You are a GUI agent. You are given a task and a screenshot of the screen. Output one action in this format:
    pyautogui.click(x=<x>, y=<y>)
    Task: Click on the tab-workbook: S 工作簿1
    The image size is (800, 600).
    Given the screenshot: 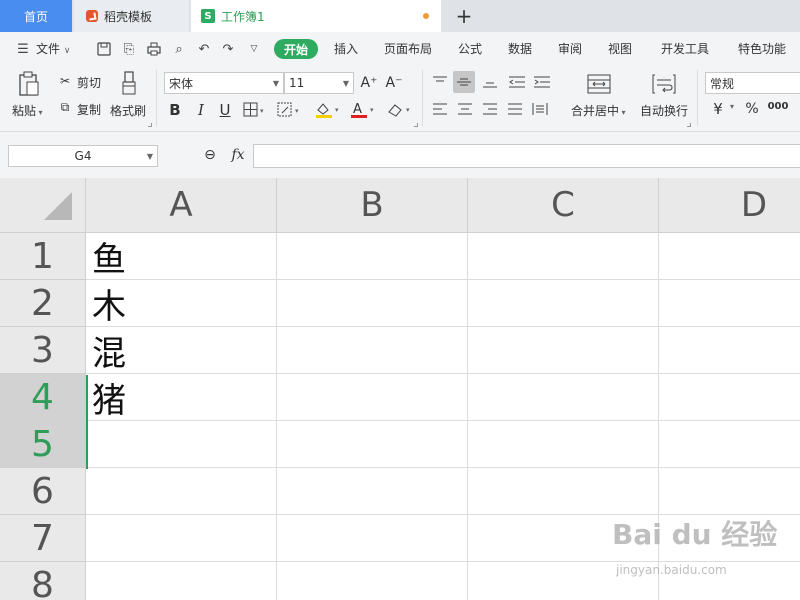 What is the action you would take?
    pyautogui.click(x=316, y=16)
    